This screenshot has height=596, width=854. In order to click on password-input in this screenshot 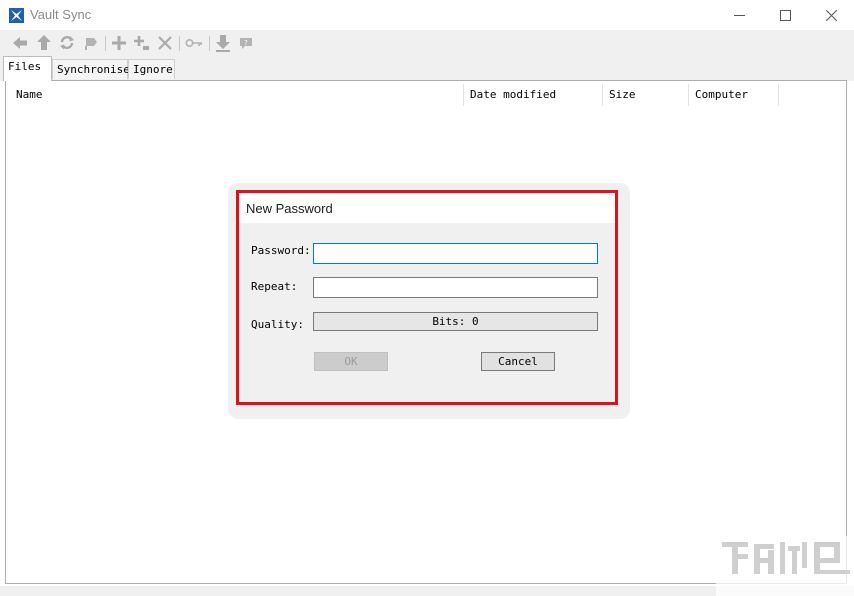, I will do `click(455, 253)`.